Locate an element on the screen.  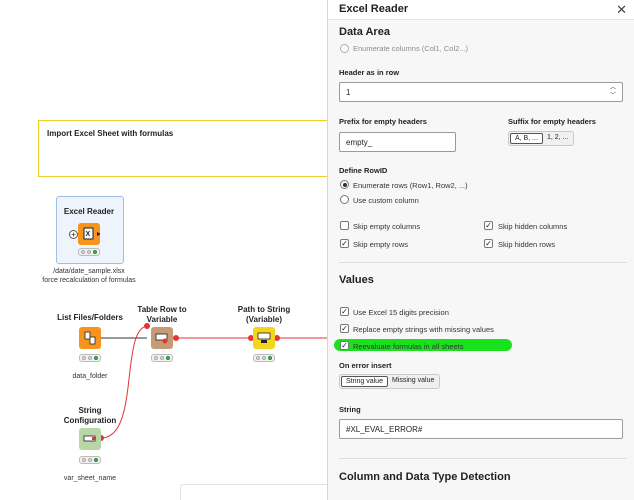
close-icon: ✕ is located at coordinates (621, 10).